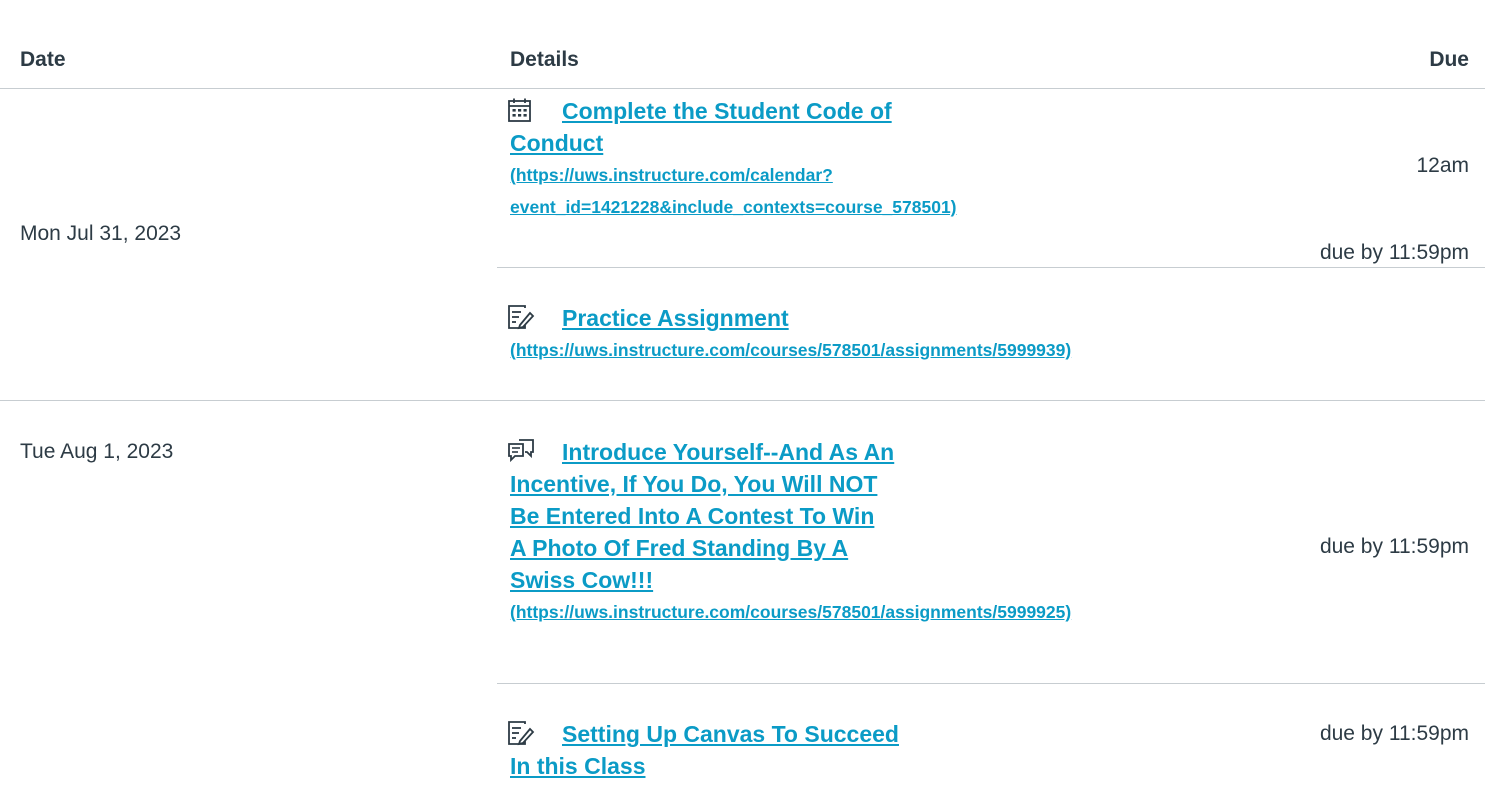 This screenshot has height=793, width=1485. I want to click on due-time: 12am, so click(1442, 165).